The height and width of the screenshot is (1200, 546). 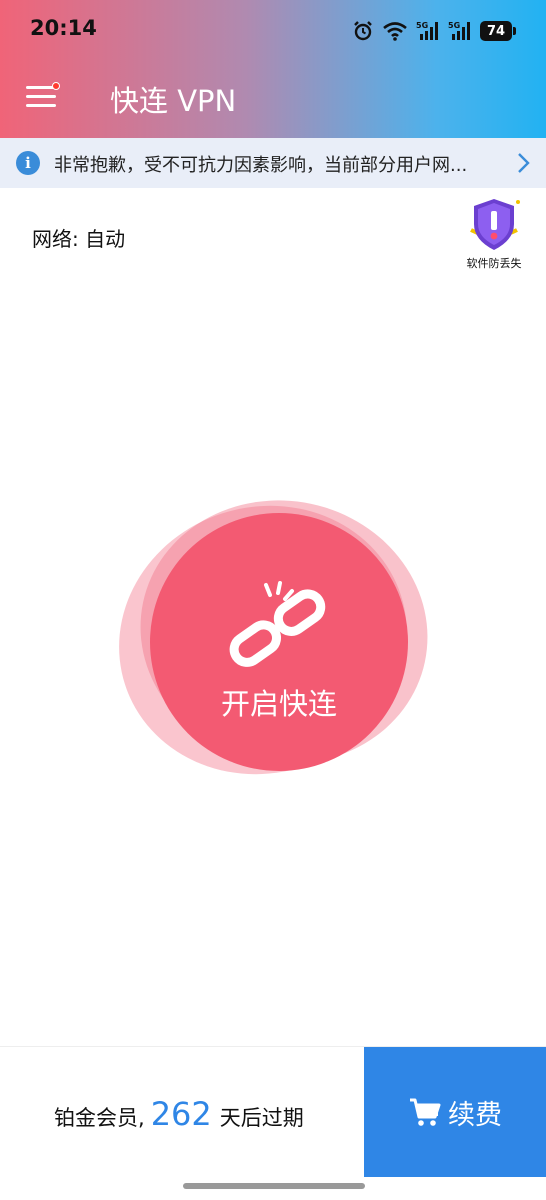 I want to click on signal2-label: 5G, so click(x=454, y=25).